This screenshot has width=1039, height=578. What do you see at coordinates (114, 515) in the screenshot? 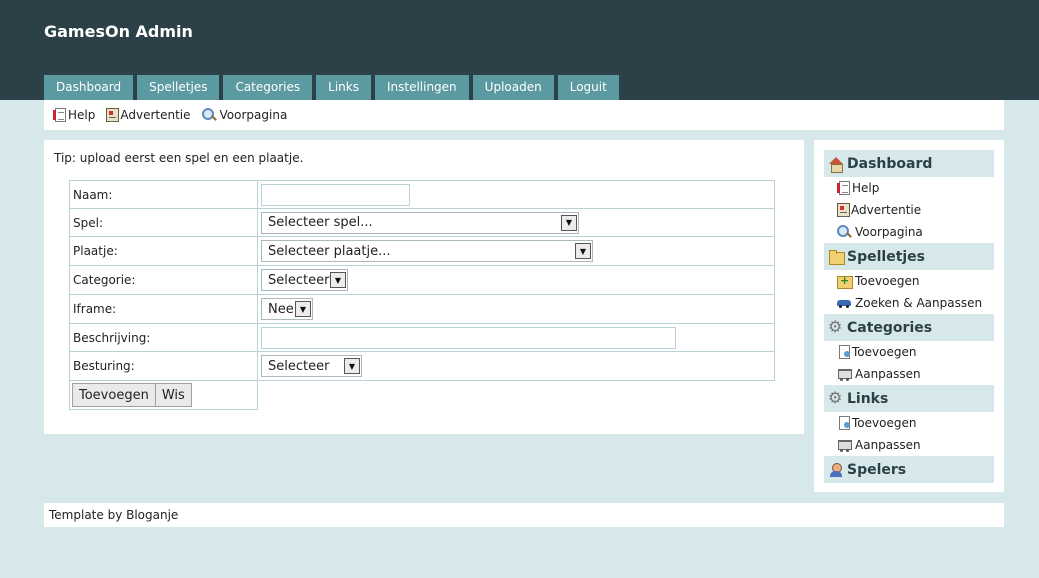
I see `footer-text: Template by Bloganje` at bounding box center [114, 515].